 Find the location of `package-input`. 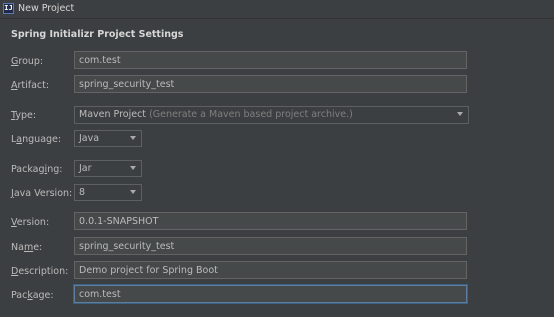

package-input is located at coordinates (270, 294).